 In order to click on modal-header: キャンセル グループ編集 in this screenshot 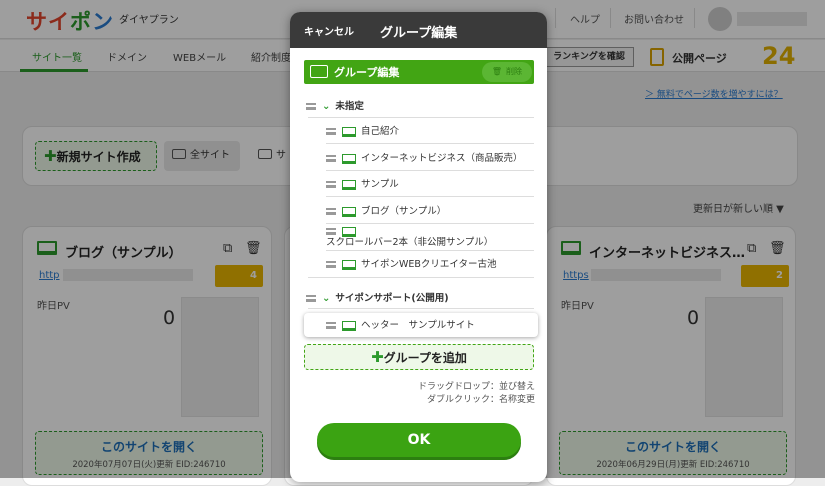, I will do `click(418, 30)`.